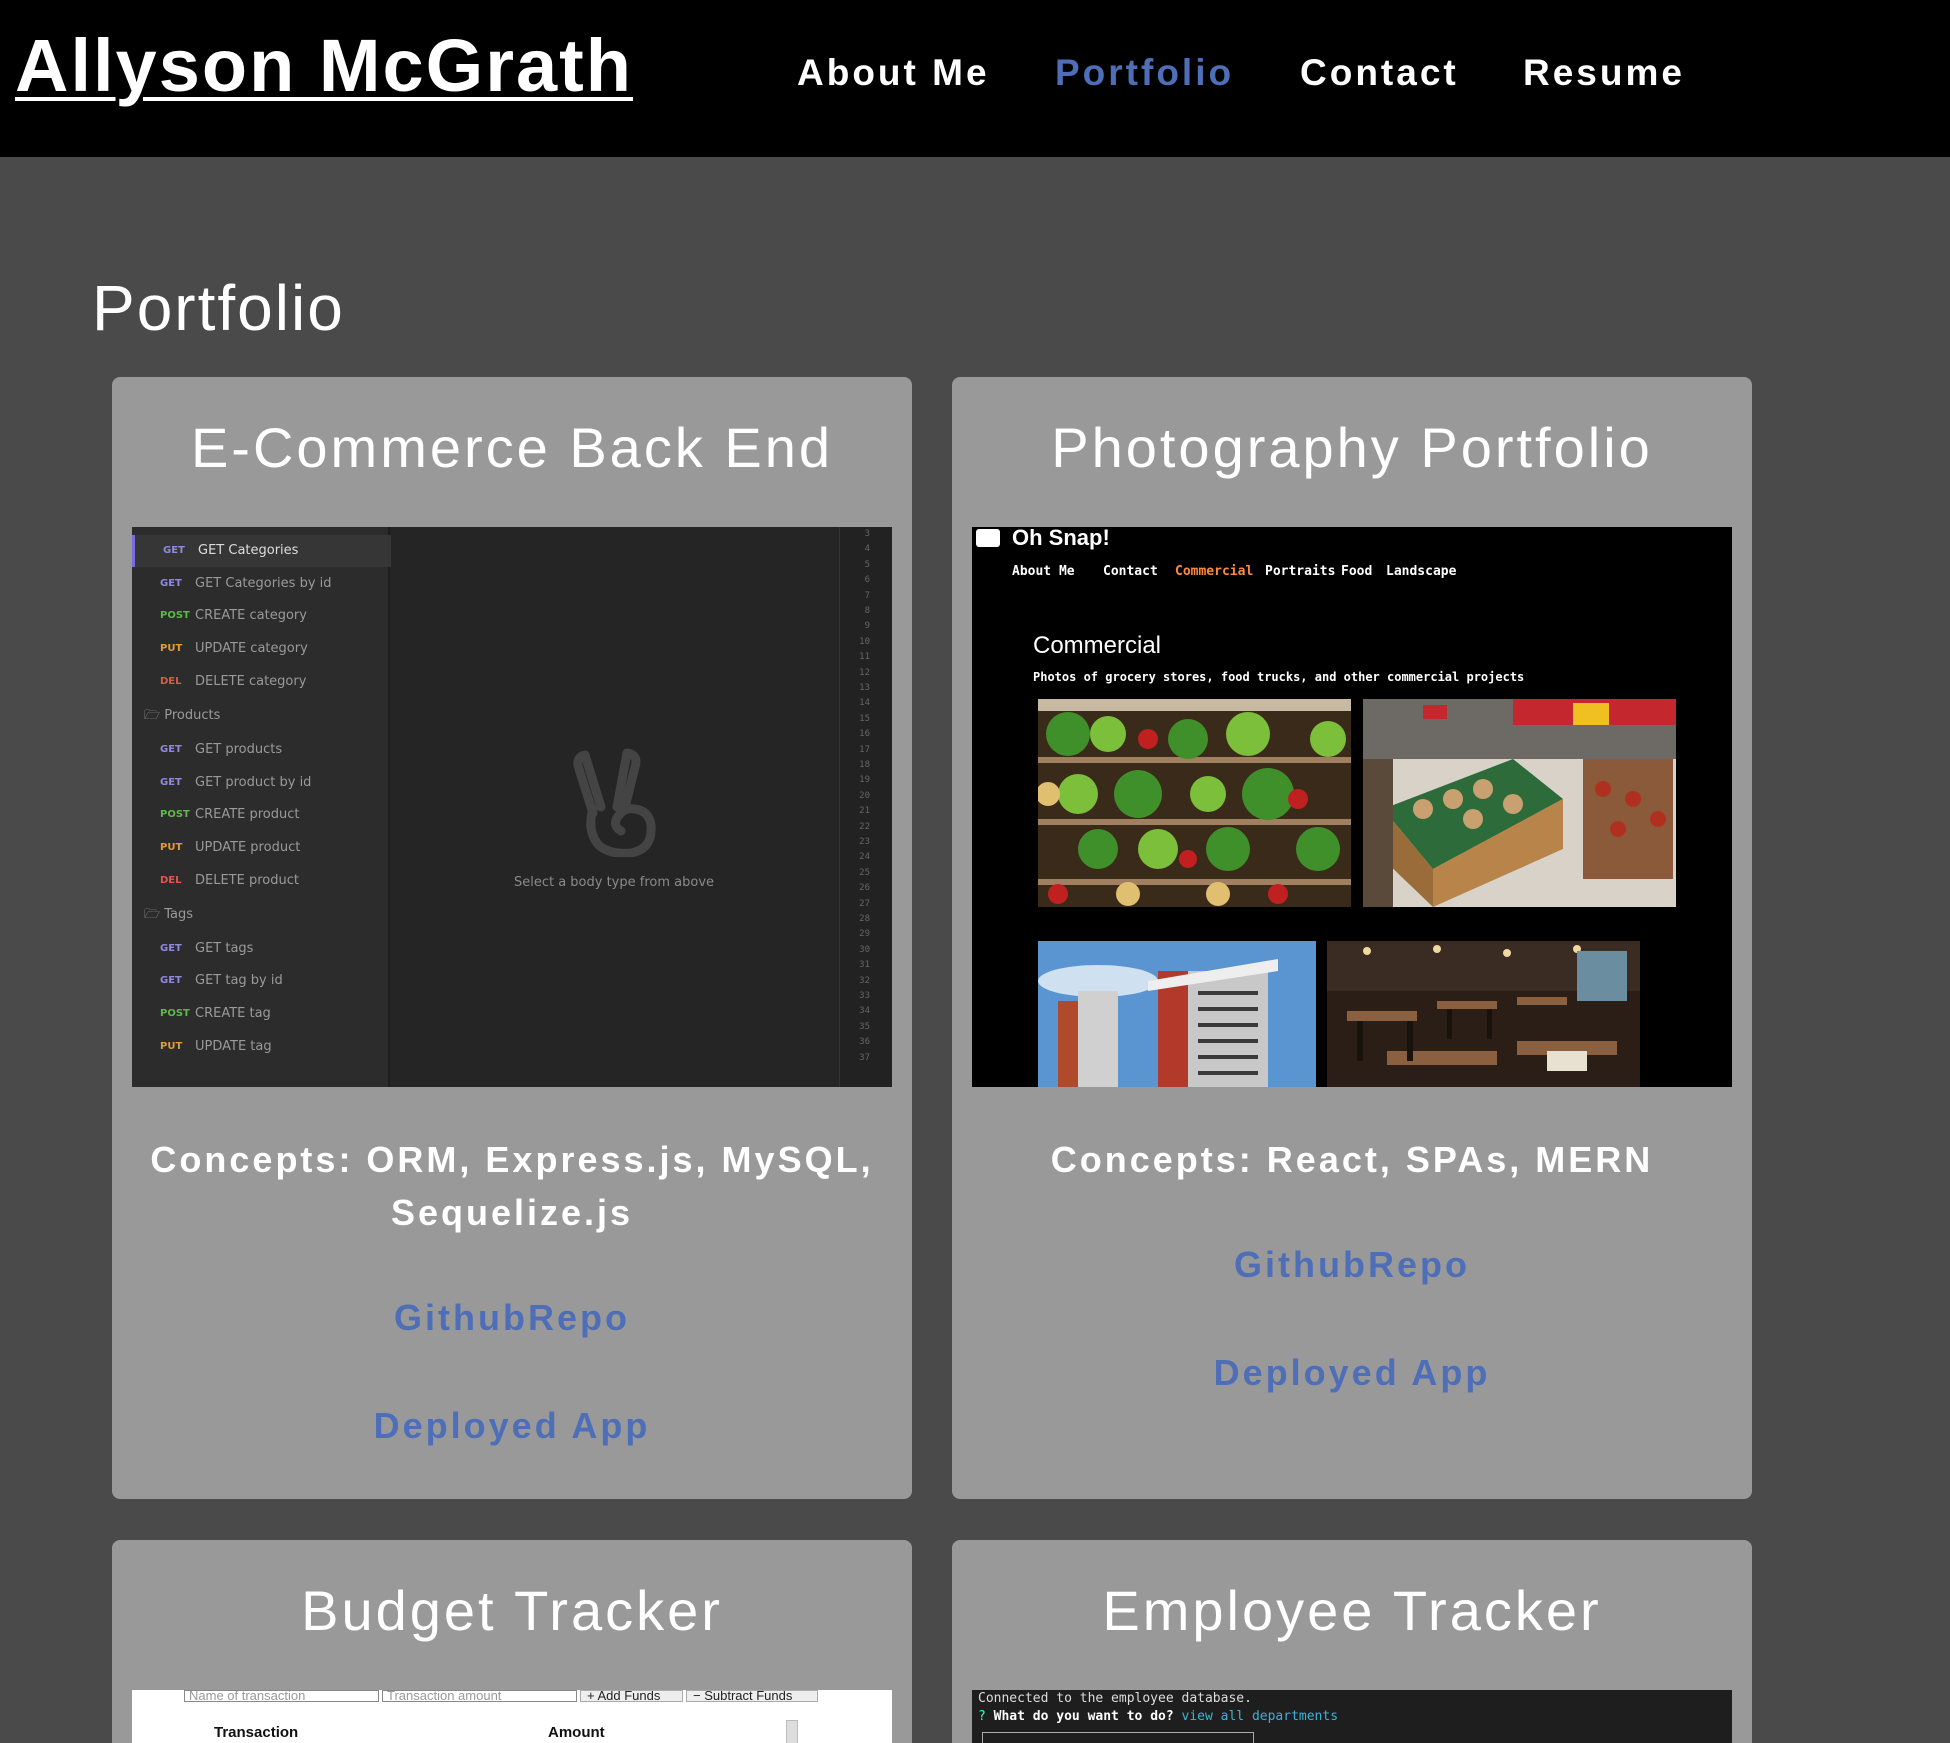  I want to click on line-number: 37, so click(864, 1057).